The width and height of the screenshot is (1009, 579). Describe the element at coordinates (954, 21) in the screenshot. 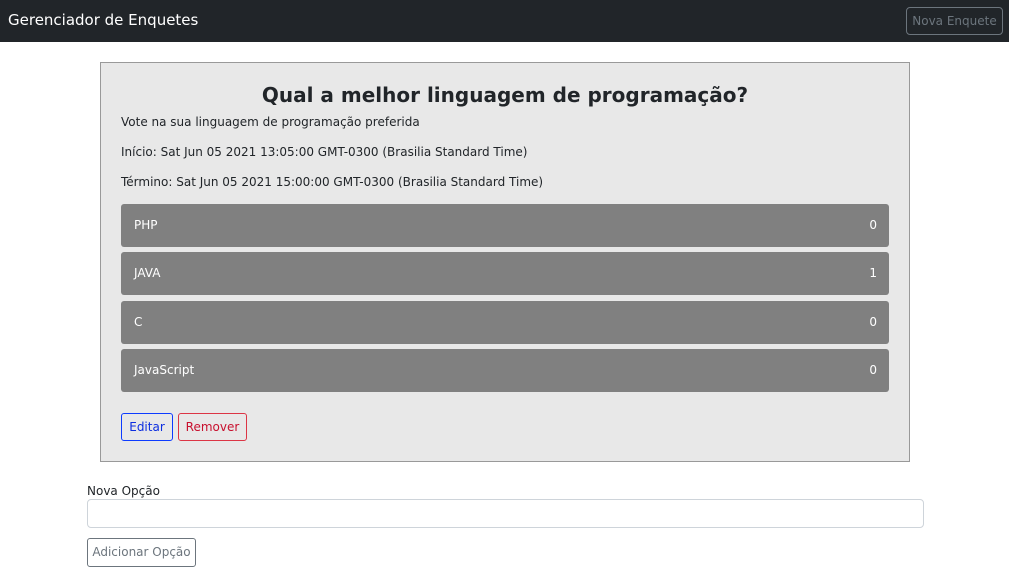

I see `new-poll-button: Nova Enquete` at that location.